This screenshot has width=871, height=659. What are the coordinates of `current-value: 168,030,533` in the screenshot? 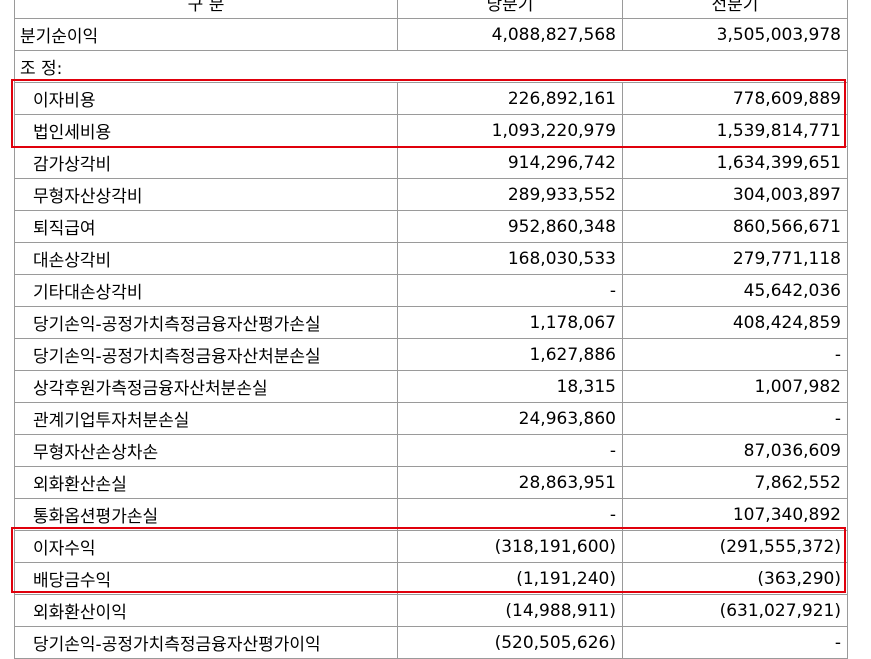 It's located at (510, 258).